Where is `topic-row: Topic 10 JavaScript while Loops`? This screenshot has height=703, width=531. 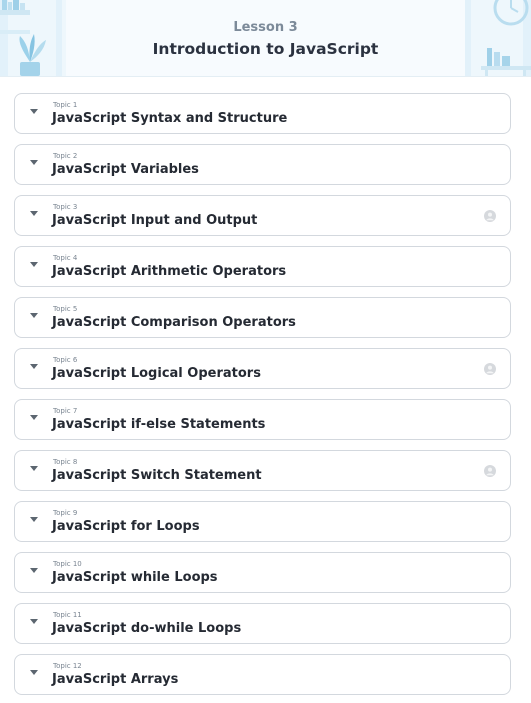
topic-row: Topic 10 JavaScript while Loops is located at coordinates (262, 572).